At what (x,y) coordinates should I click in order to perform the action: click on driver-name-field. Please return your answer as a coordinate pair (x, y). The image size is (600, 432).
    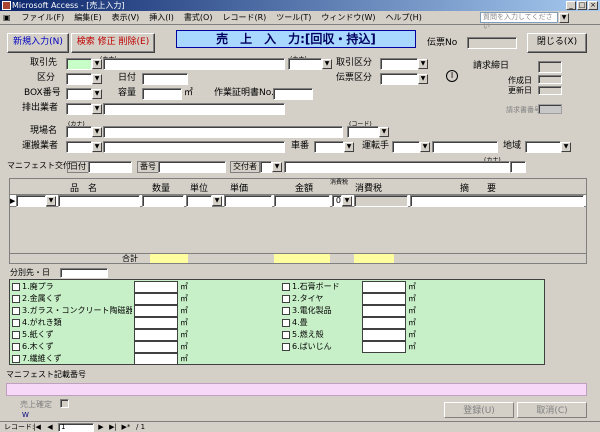
    Looking at the image, I should click on (465, 147).